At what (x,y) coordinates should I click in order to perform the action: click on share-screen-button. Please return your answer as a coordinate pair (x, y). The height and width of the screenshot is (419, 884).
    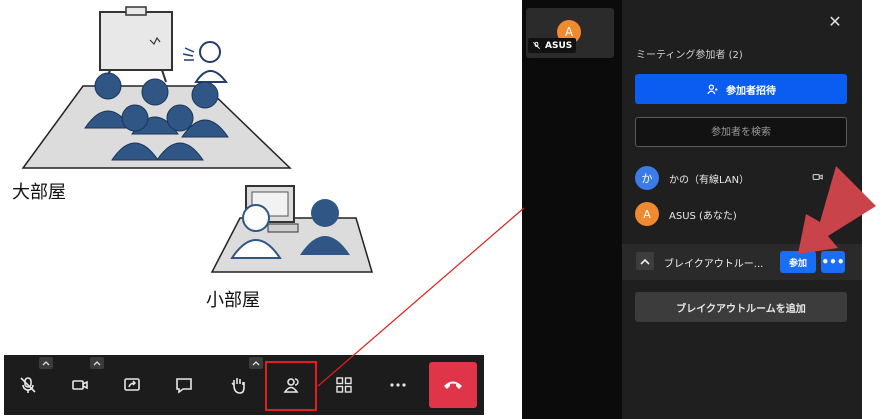
    Looking at the image, I should click on (132, 385).